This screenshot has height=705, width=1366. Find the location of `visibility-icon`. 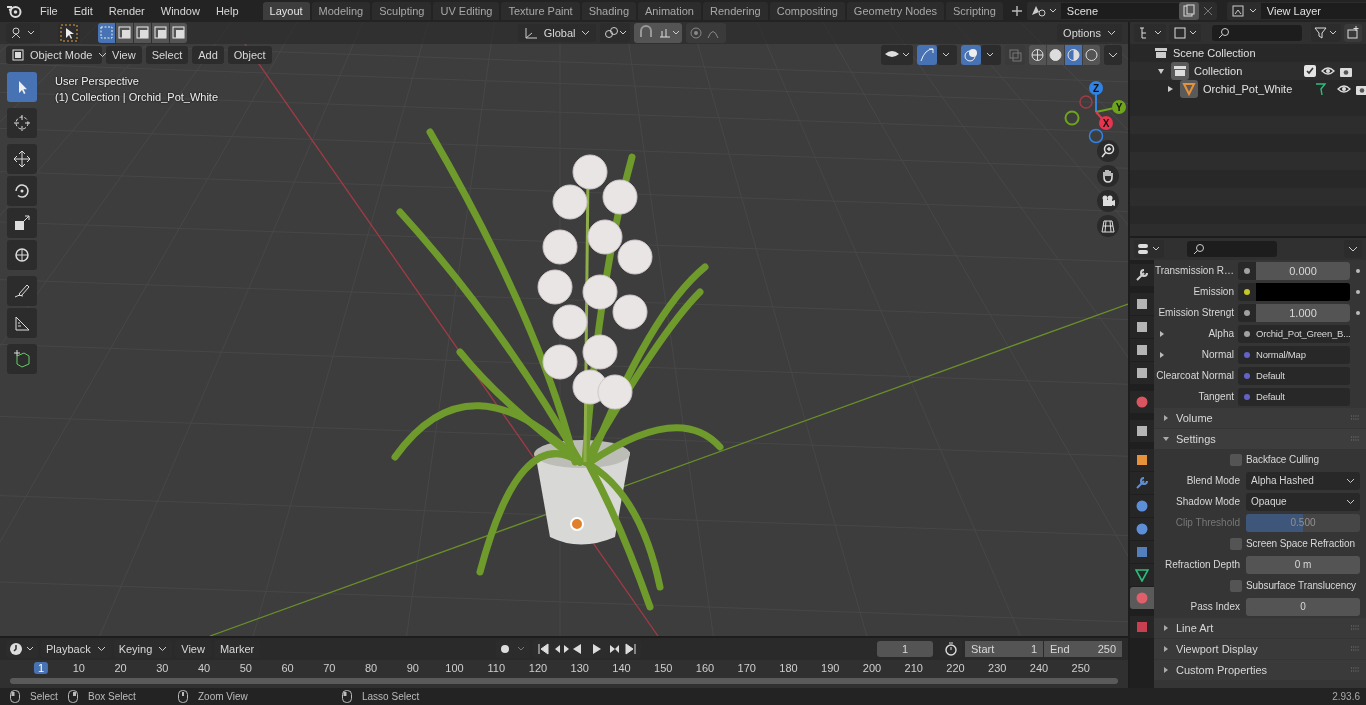

visibility-icon is located at coordinates (897, 55).